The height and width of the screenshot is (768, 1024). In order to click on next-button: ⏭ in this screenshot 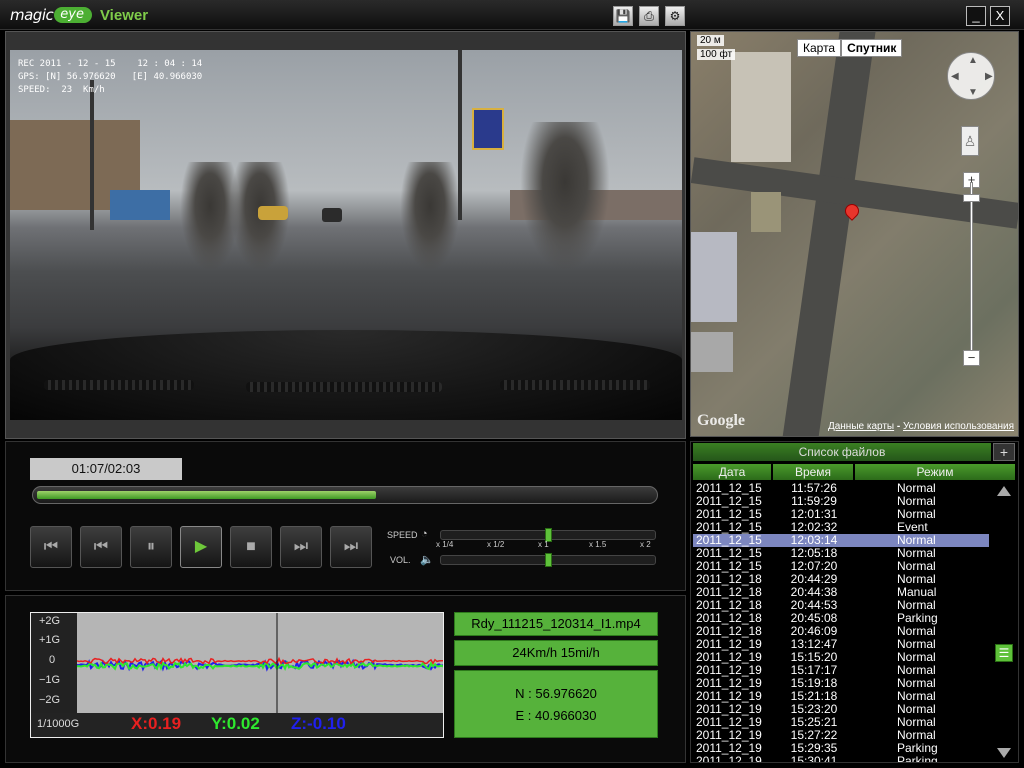, I will do `click(301, 547)`.